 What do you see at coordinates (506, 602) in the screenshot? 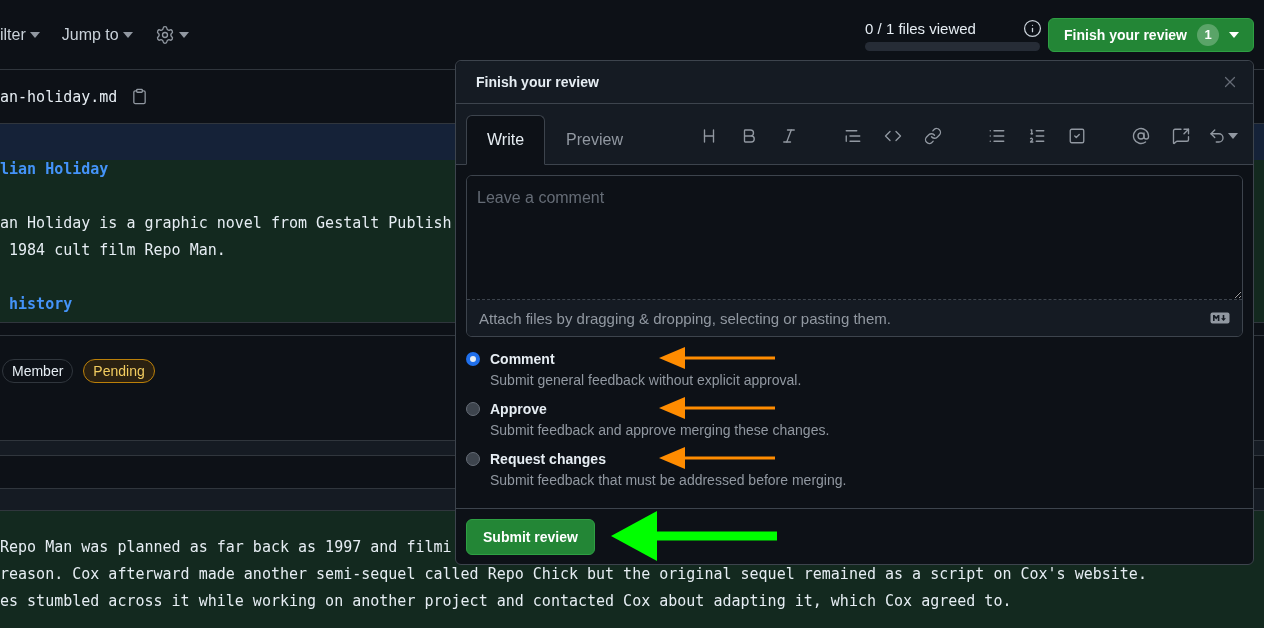
I see `diff-line: es stumbled across it while working on another project and contacted Cox about adapting it, which Cox agreed to.` at bounding box center [506, 602].